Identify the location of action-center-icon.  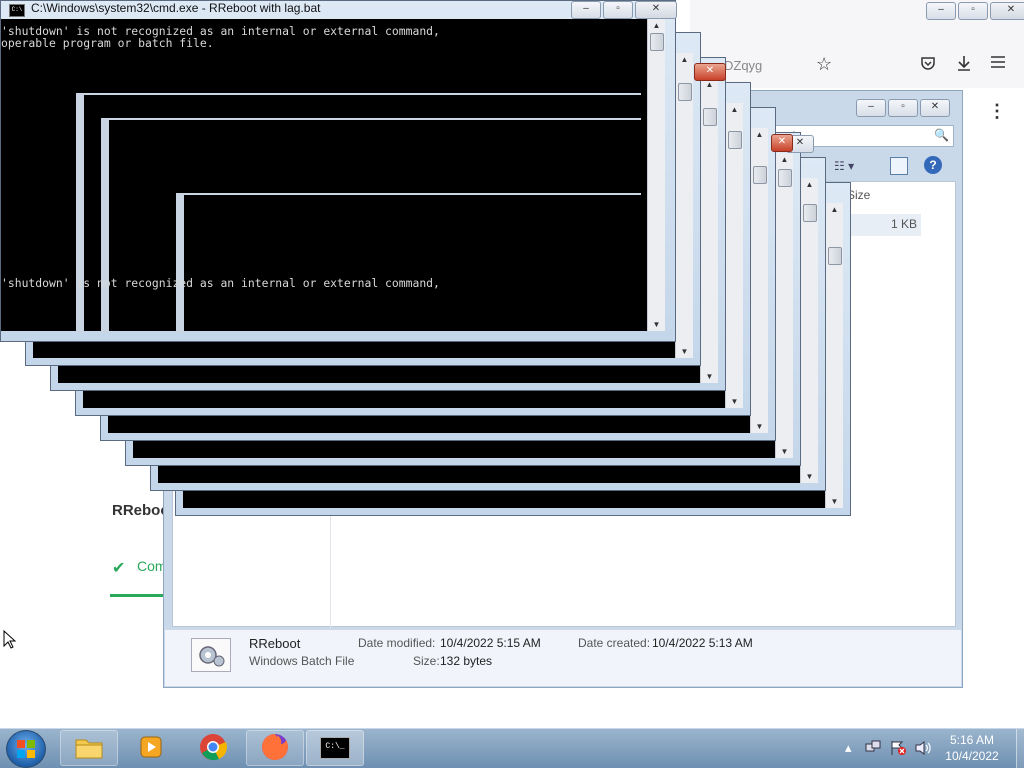
(898, 749).